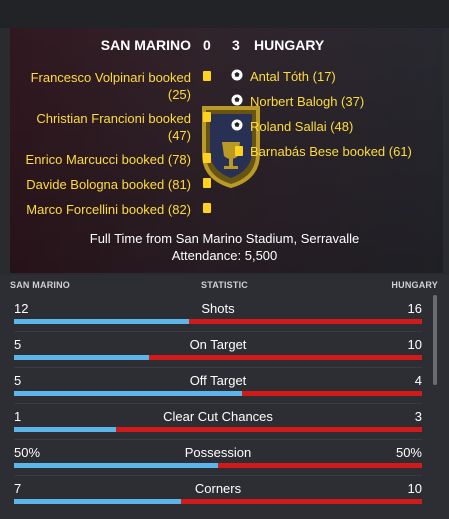 Image resolution: width=449 pixels, height=519 pixels. I want to click on home-event: Christian Francioni booked (47), so click(113, 127).